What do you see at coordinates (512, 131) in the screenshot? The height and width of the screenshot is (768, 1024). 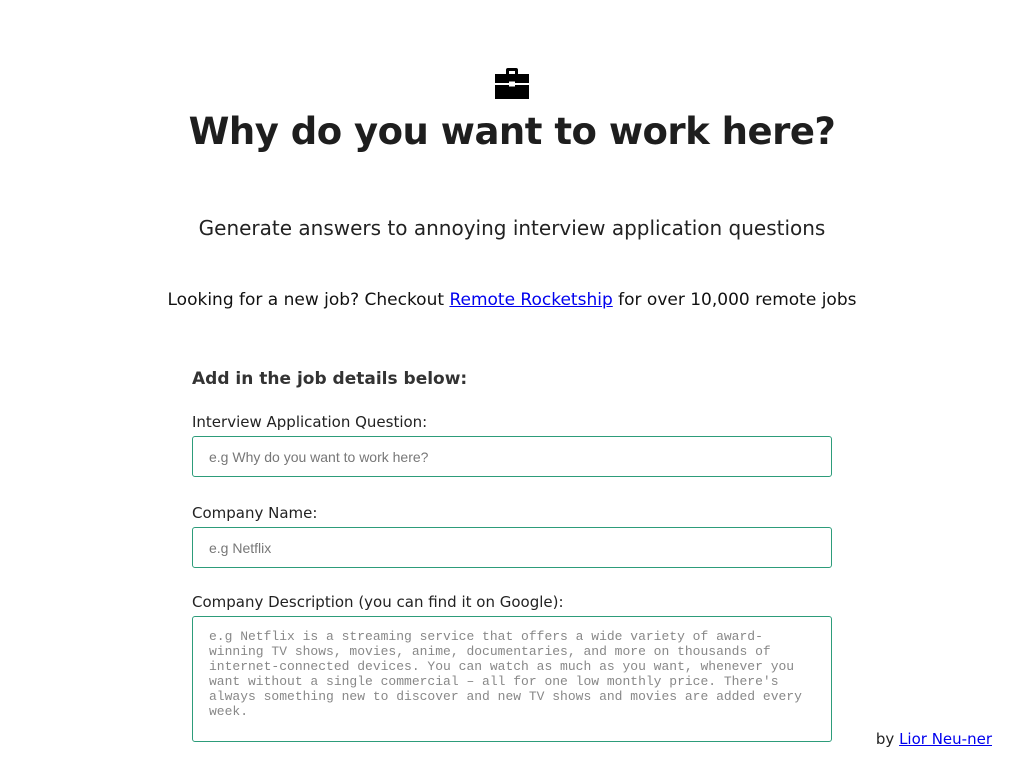 I see `page-title: Why do you want to work here?` at bounding box center [512, 131].